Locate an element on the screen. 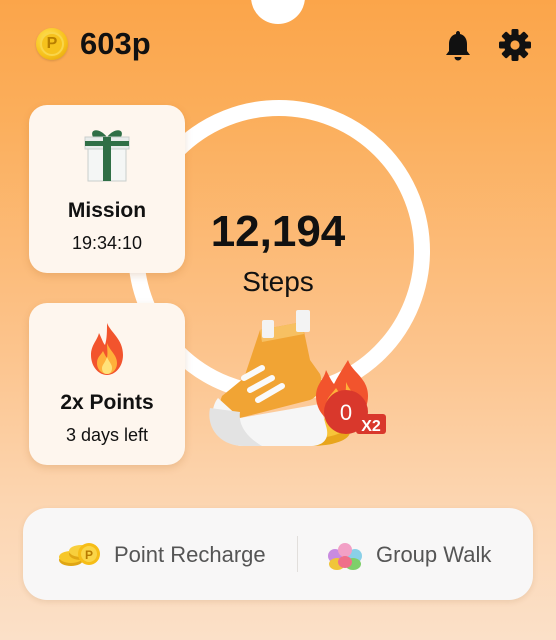 The image size is (556, 640). double-points-title: 2x Points is located at coordinates (107, 402).